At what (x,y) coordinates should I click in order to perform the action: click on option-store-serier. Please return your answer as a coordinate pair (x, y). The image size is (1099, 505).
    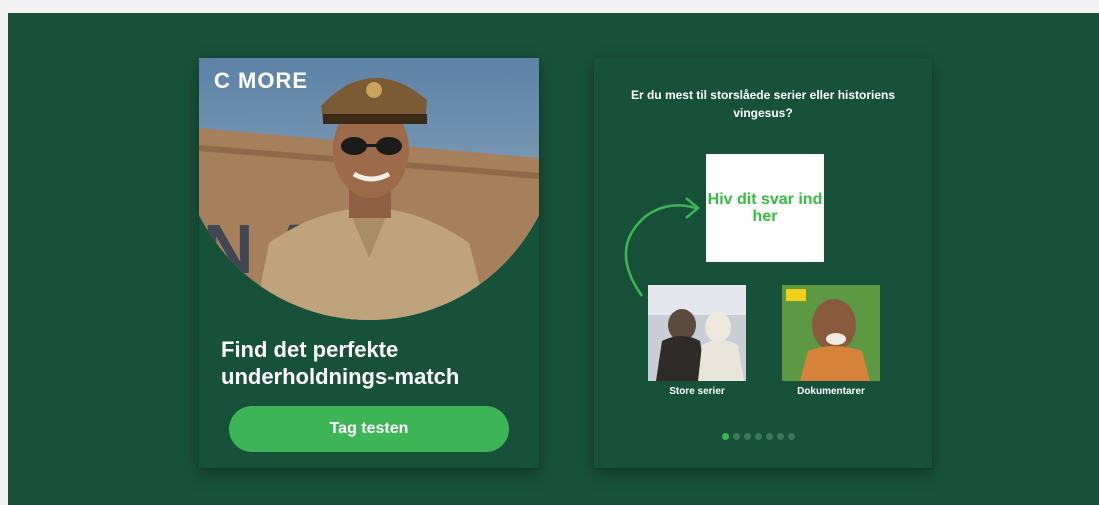
    Looking at the image, I should click on (697, 333).